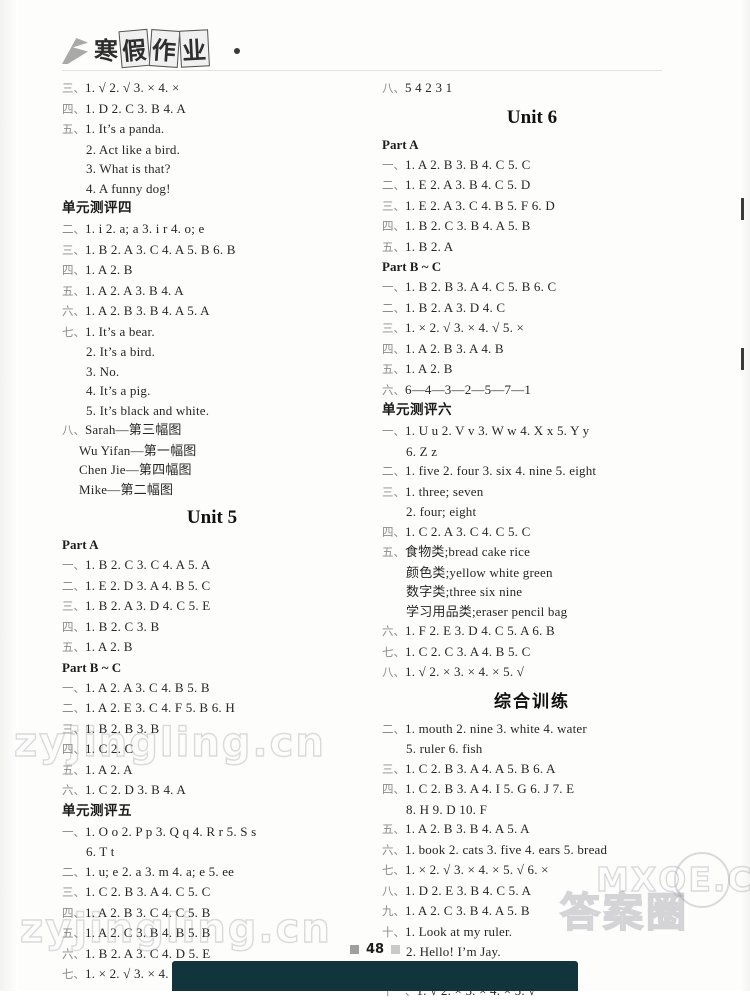 The image size is (750, 1002). Describe the element at coordinates (109, 748) in the screenshot. I see `answer-text: 1. C 2. C` at that location.